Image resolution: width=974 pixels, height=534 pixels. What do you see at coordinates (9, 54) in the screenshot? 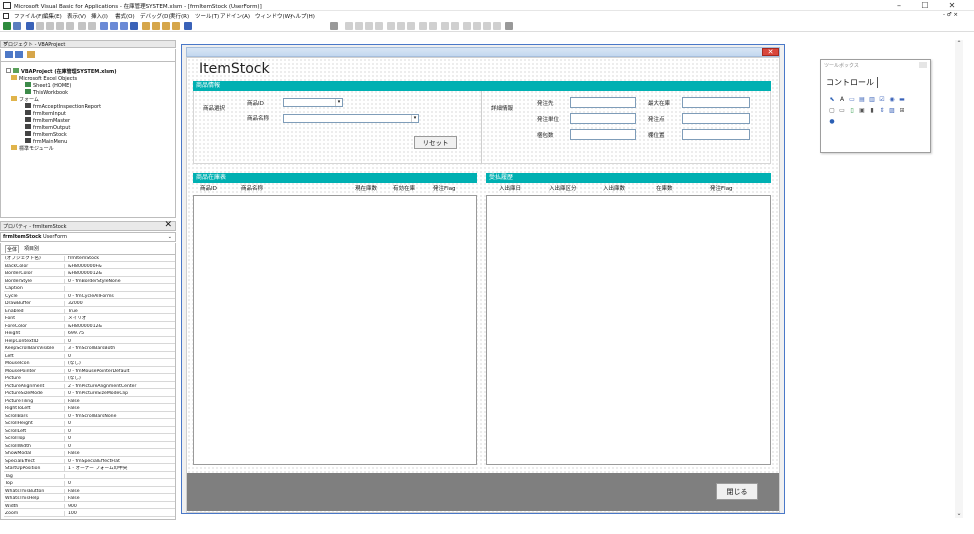
I see `view-code-icon` at bounding box center [9, 54].